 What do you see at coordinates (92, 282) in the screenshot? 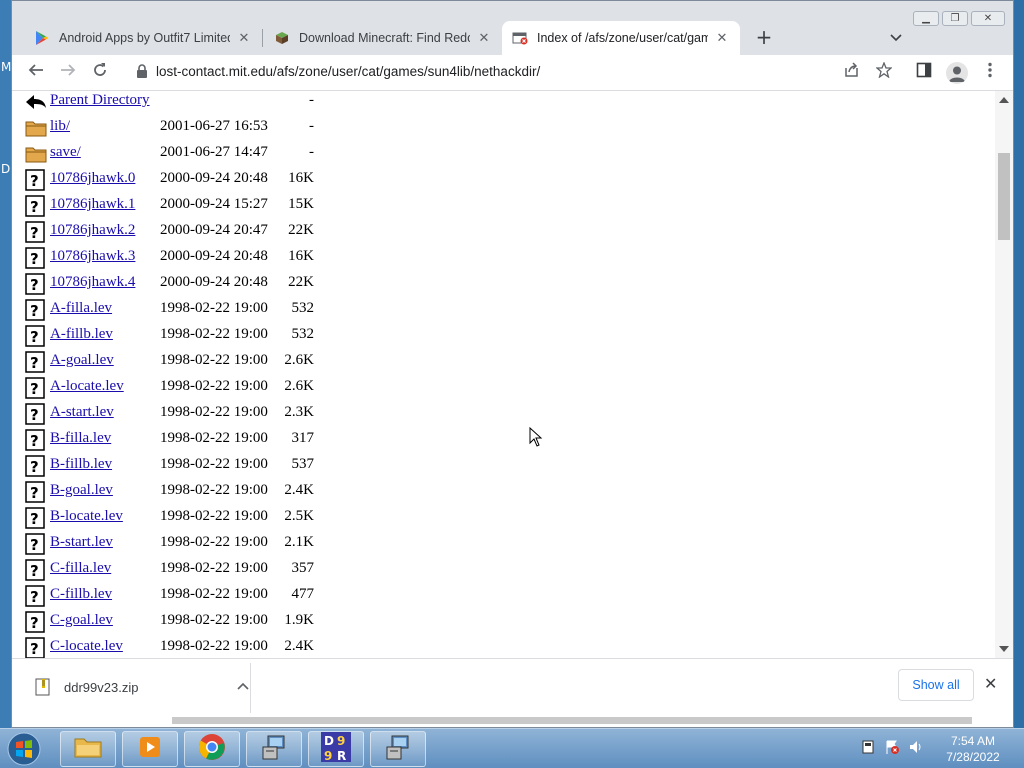
I see `file-link: 10786jhawk.4` at bounding box center [92, 282].